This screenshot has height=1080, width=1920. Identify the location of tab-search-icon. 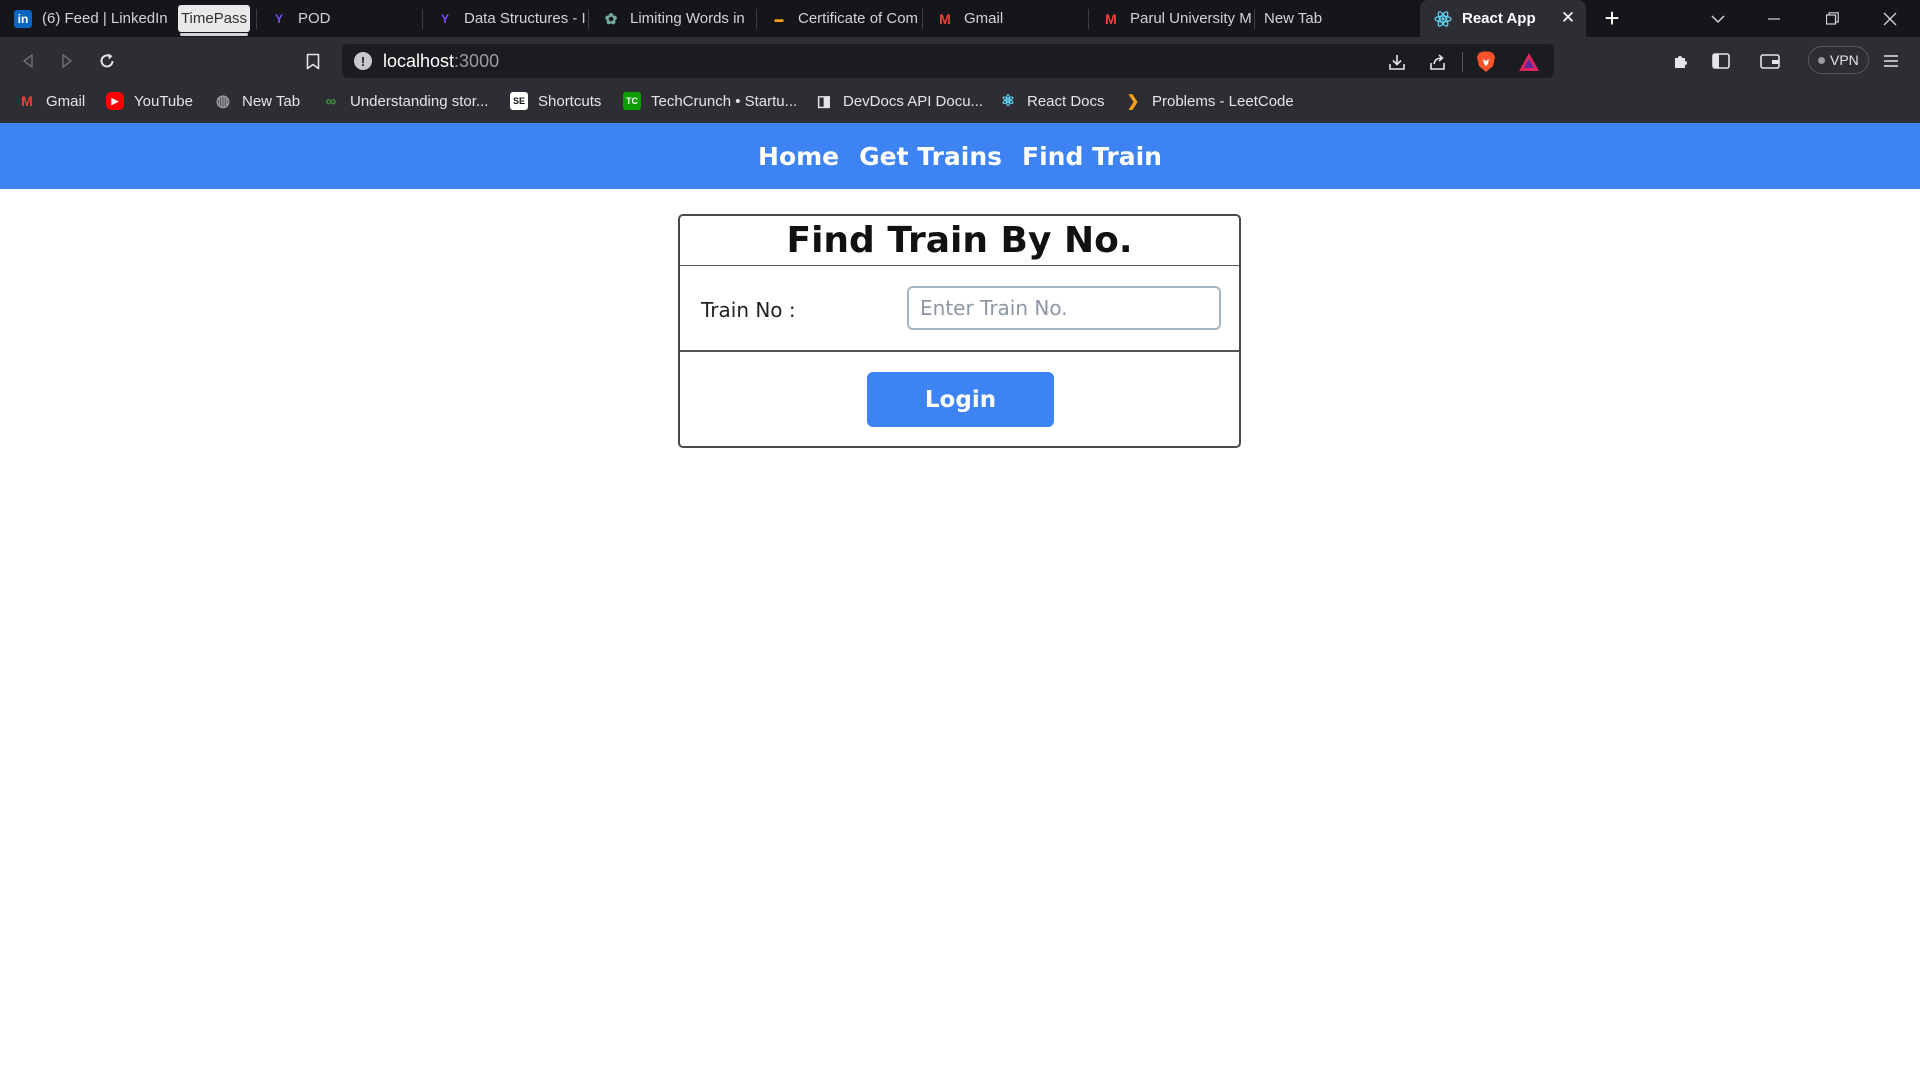
(1718, 18).